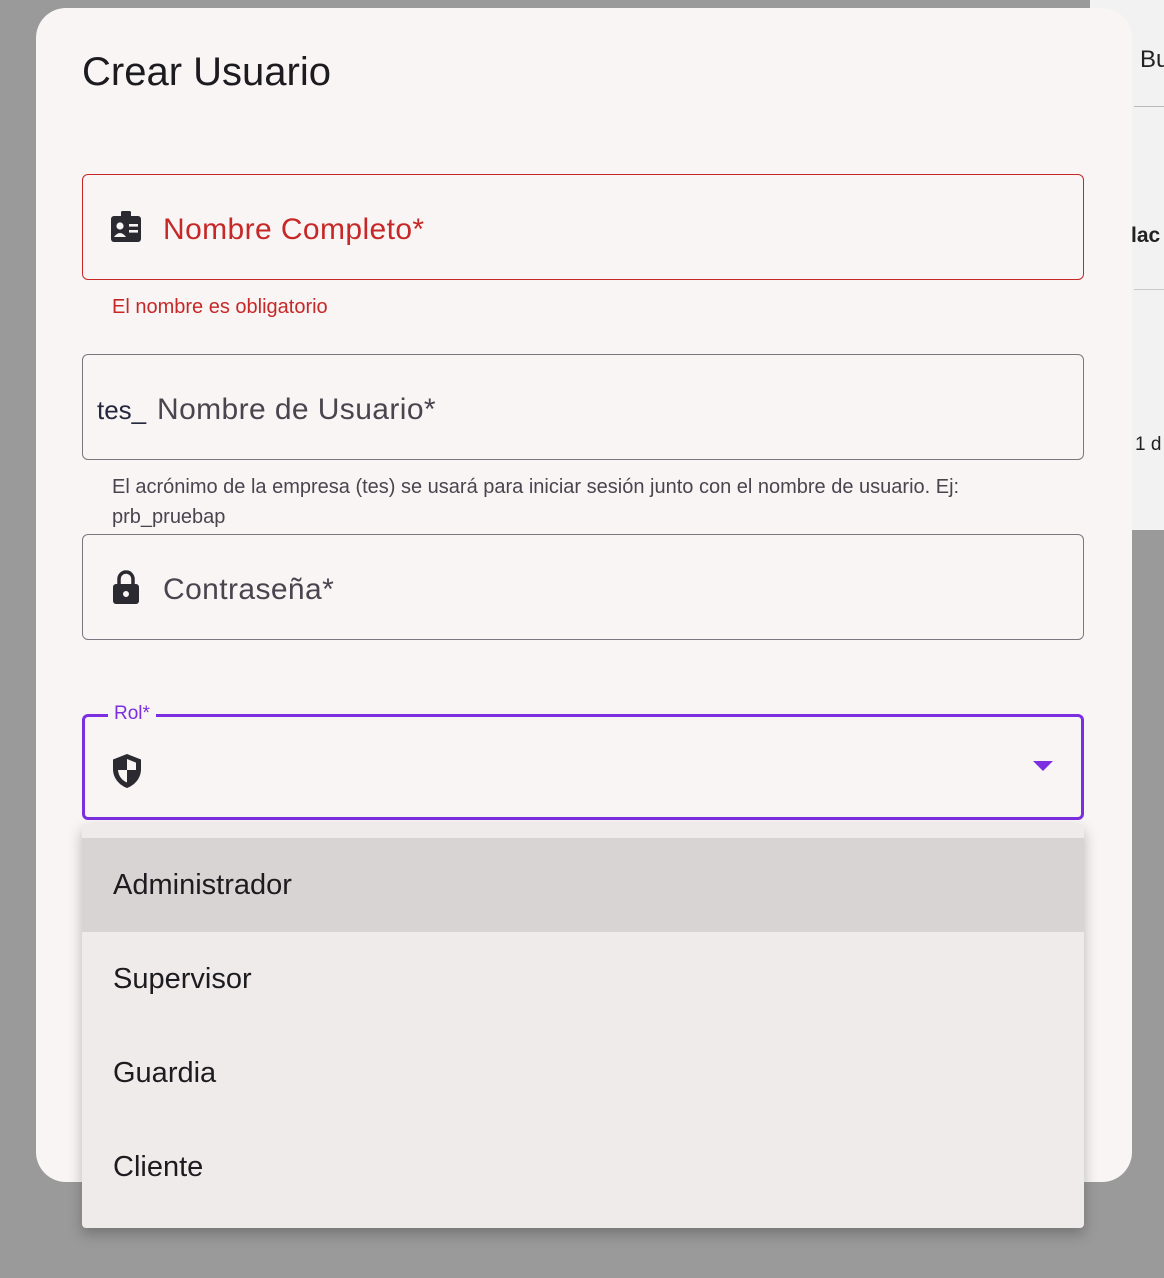 Image resolution: width=1164 pixels, height=1278 pixels. I want to click on username-label: Nombre de Usuario*, so click(296, 409).